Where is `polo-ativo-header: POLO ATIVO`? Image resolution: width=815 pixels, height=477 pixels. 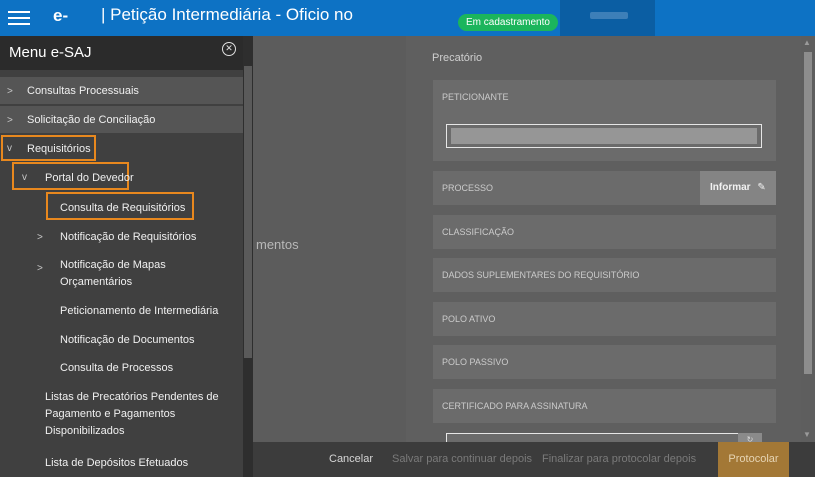
polo-ativo-header: POLO ATIVO is located at coordinates (604, 319).